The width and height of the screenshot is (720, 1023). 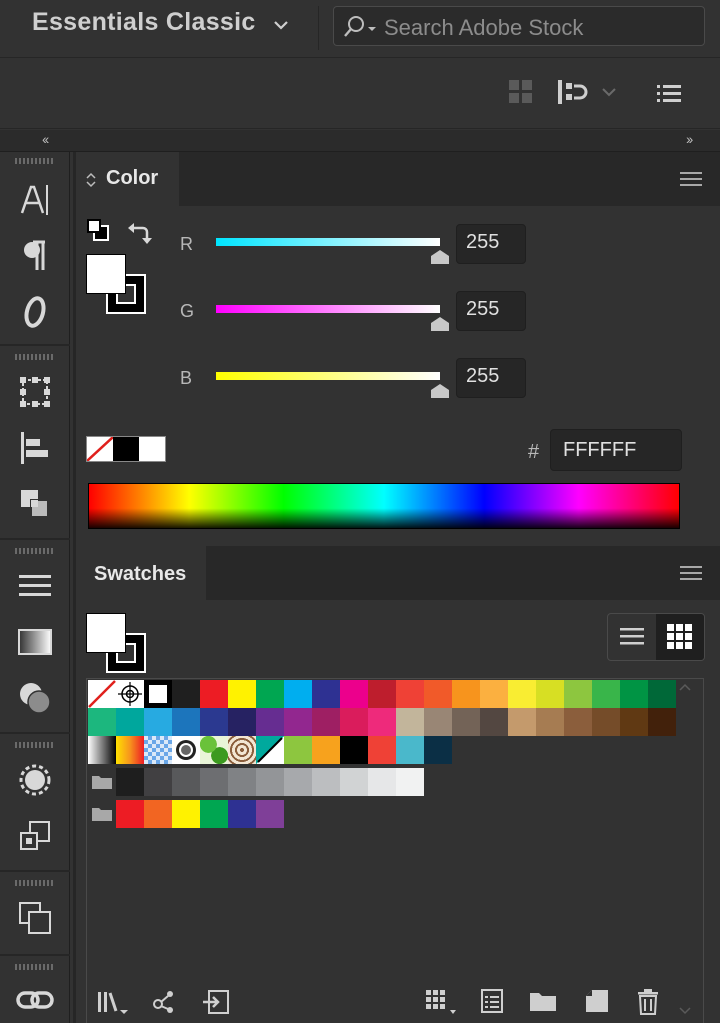 What do you see at coordinates (98, 230) in the screenshot?
I see `default-fill-stroke-icon` at bounding box center [98, 230].